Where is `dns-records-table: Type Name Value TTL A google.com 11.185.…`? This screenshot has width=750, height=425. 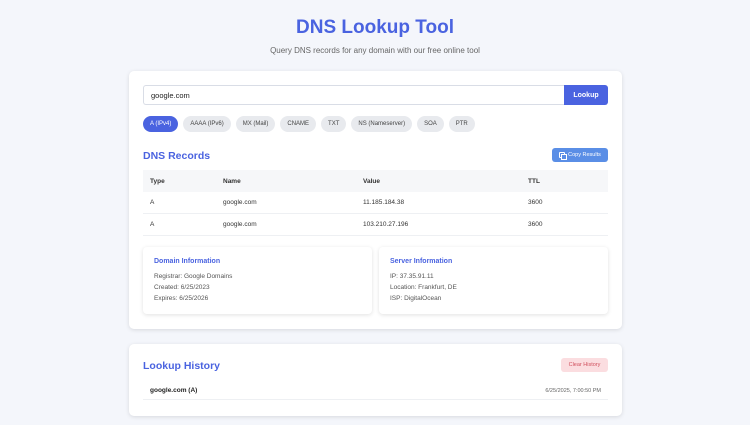
dns-records-table: Type Name Value TTL A google.com 11.185.… is located at coordinates (375, 203).